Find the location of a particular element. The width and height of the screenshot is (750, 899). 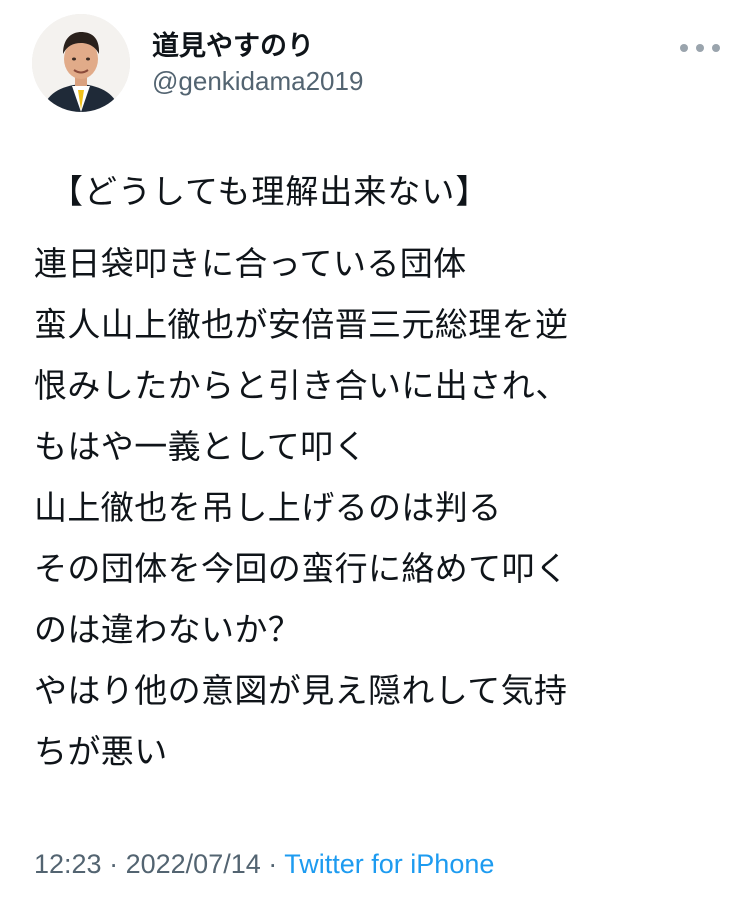

profile-photo-icon is located at coordinates (81, 63).